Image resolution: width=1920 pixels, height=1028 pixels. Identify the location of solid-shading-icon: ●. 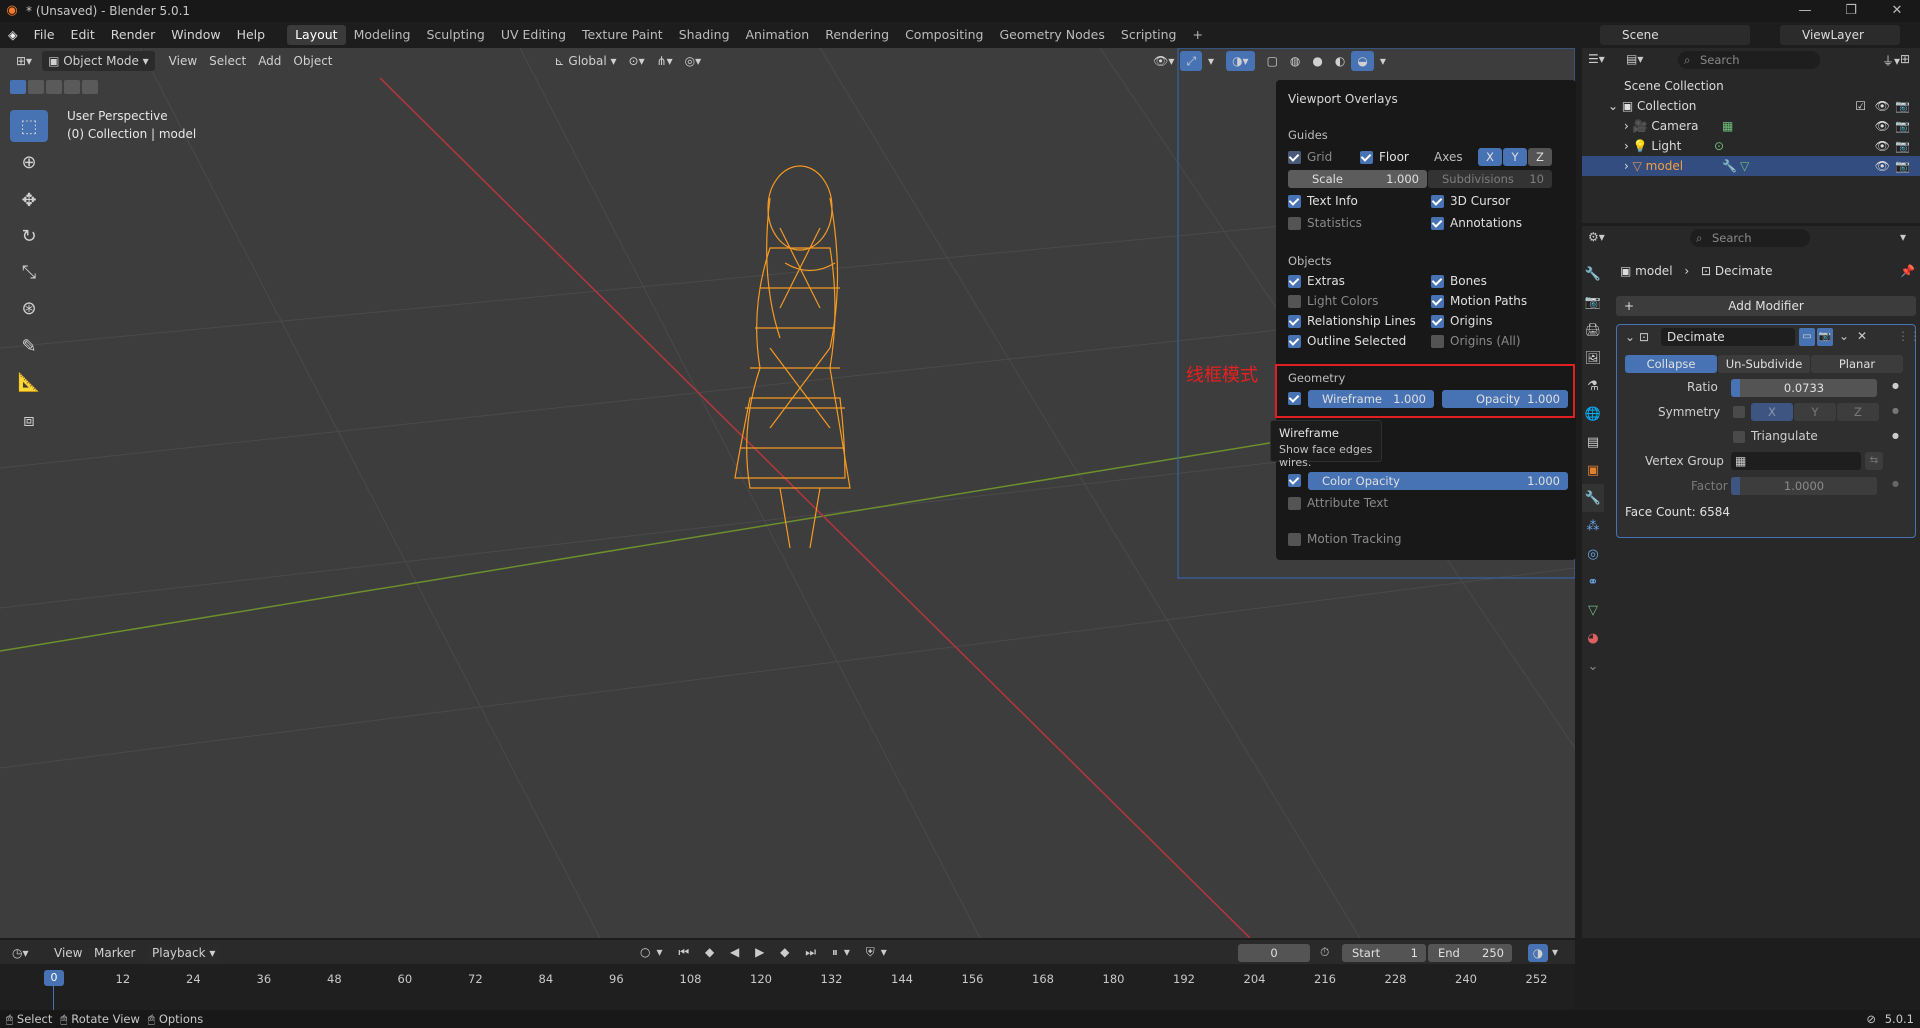
(1317, 61).